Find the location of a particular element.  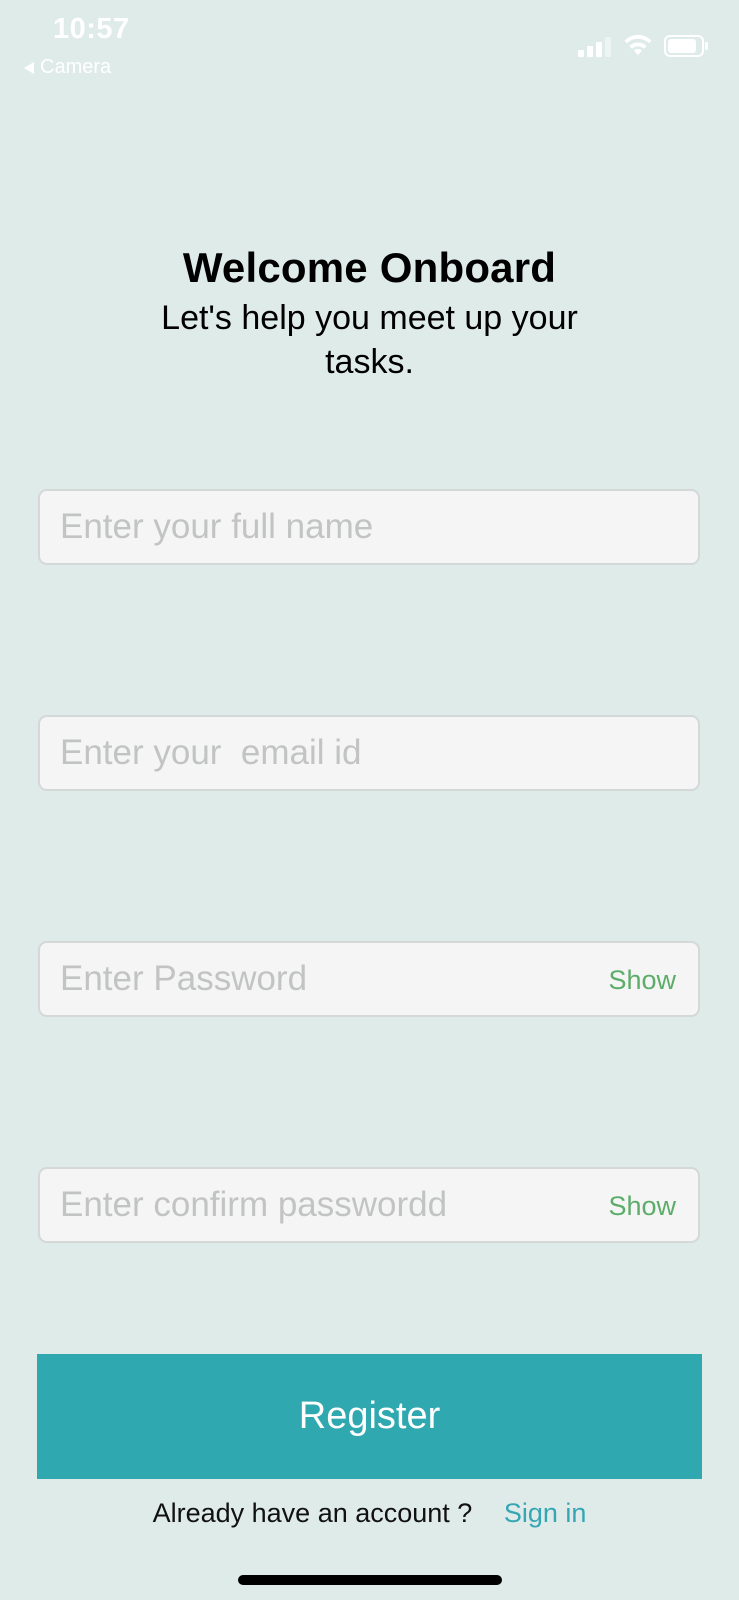

sign-in-link: Sign in is located at coordinates (545, 1513).